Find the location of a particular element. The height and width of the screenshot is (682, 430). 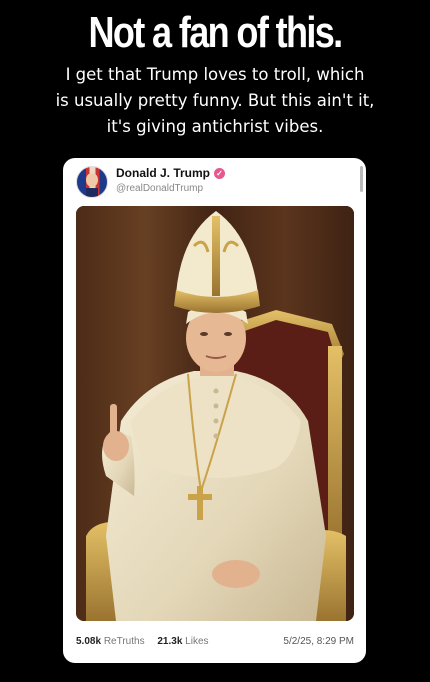

post-header: Donald J. Trump ✓ @realDonaldTrump is located at coordinates (214, 181).